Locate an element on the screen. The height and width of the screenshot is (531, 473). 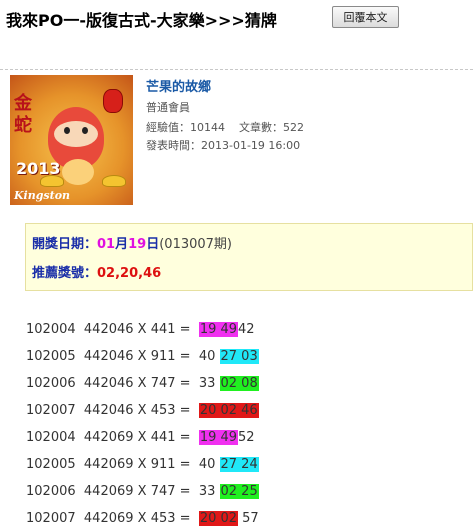
draw-period: (013007期) is located at coordinates (196, 244).